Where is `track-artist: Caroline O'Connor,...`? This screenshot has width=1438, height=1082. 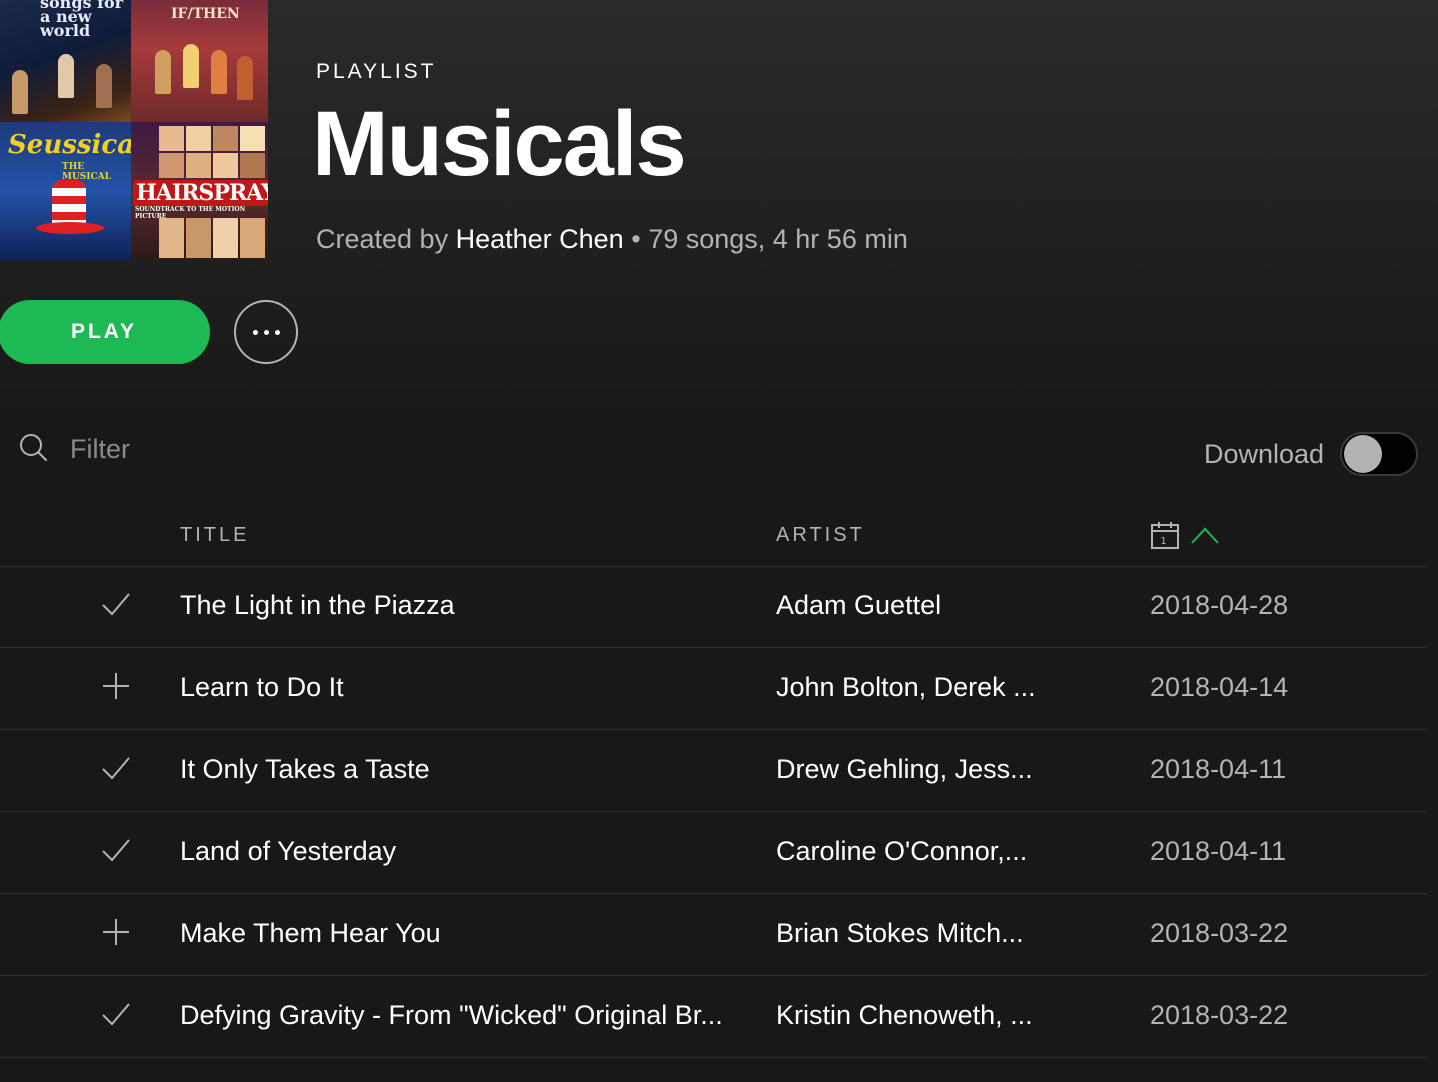
track-artist: Caroline O'Connor,... is located at coordinates (926, 851).